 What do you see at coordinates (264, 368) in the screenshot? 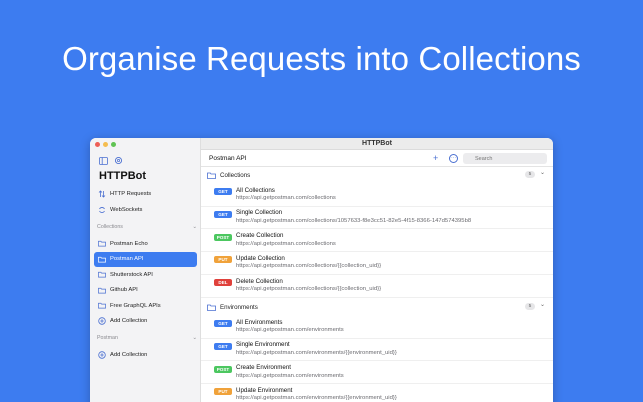
I see `request-name: Create Environment` at bounding box center [264, 368].